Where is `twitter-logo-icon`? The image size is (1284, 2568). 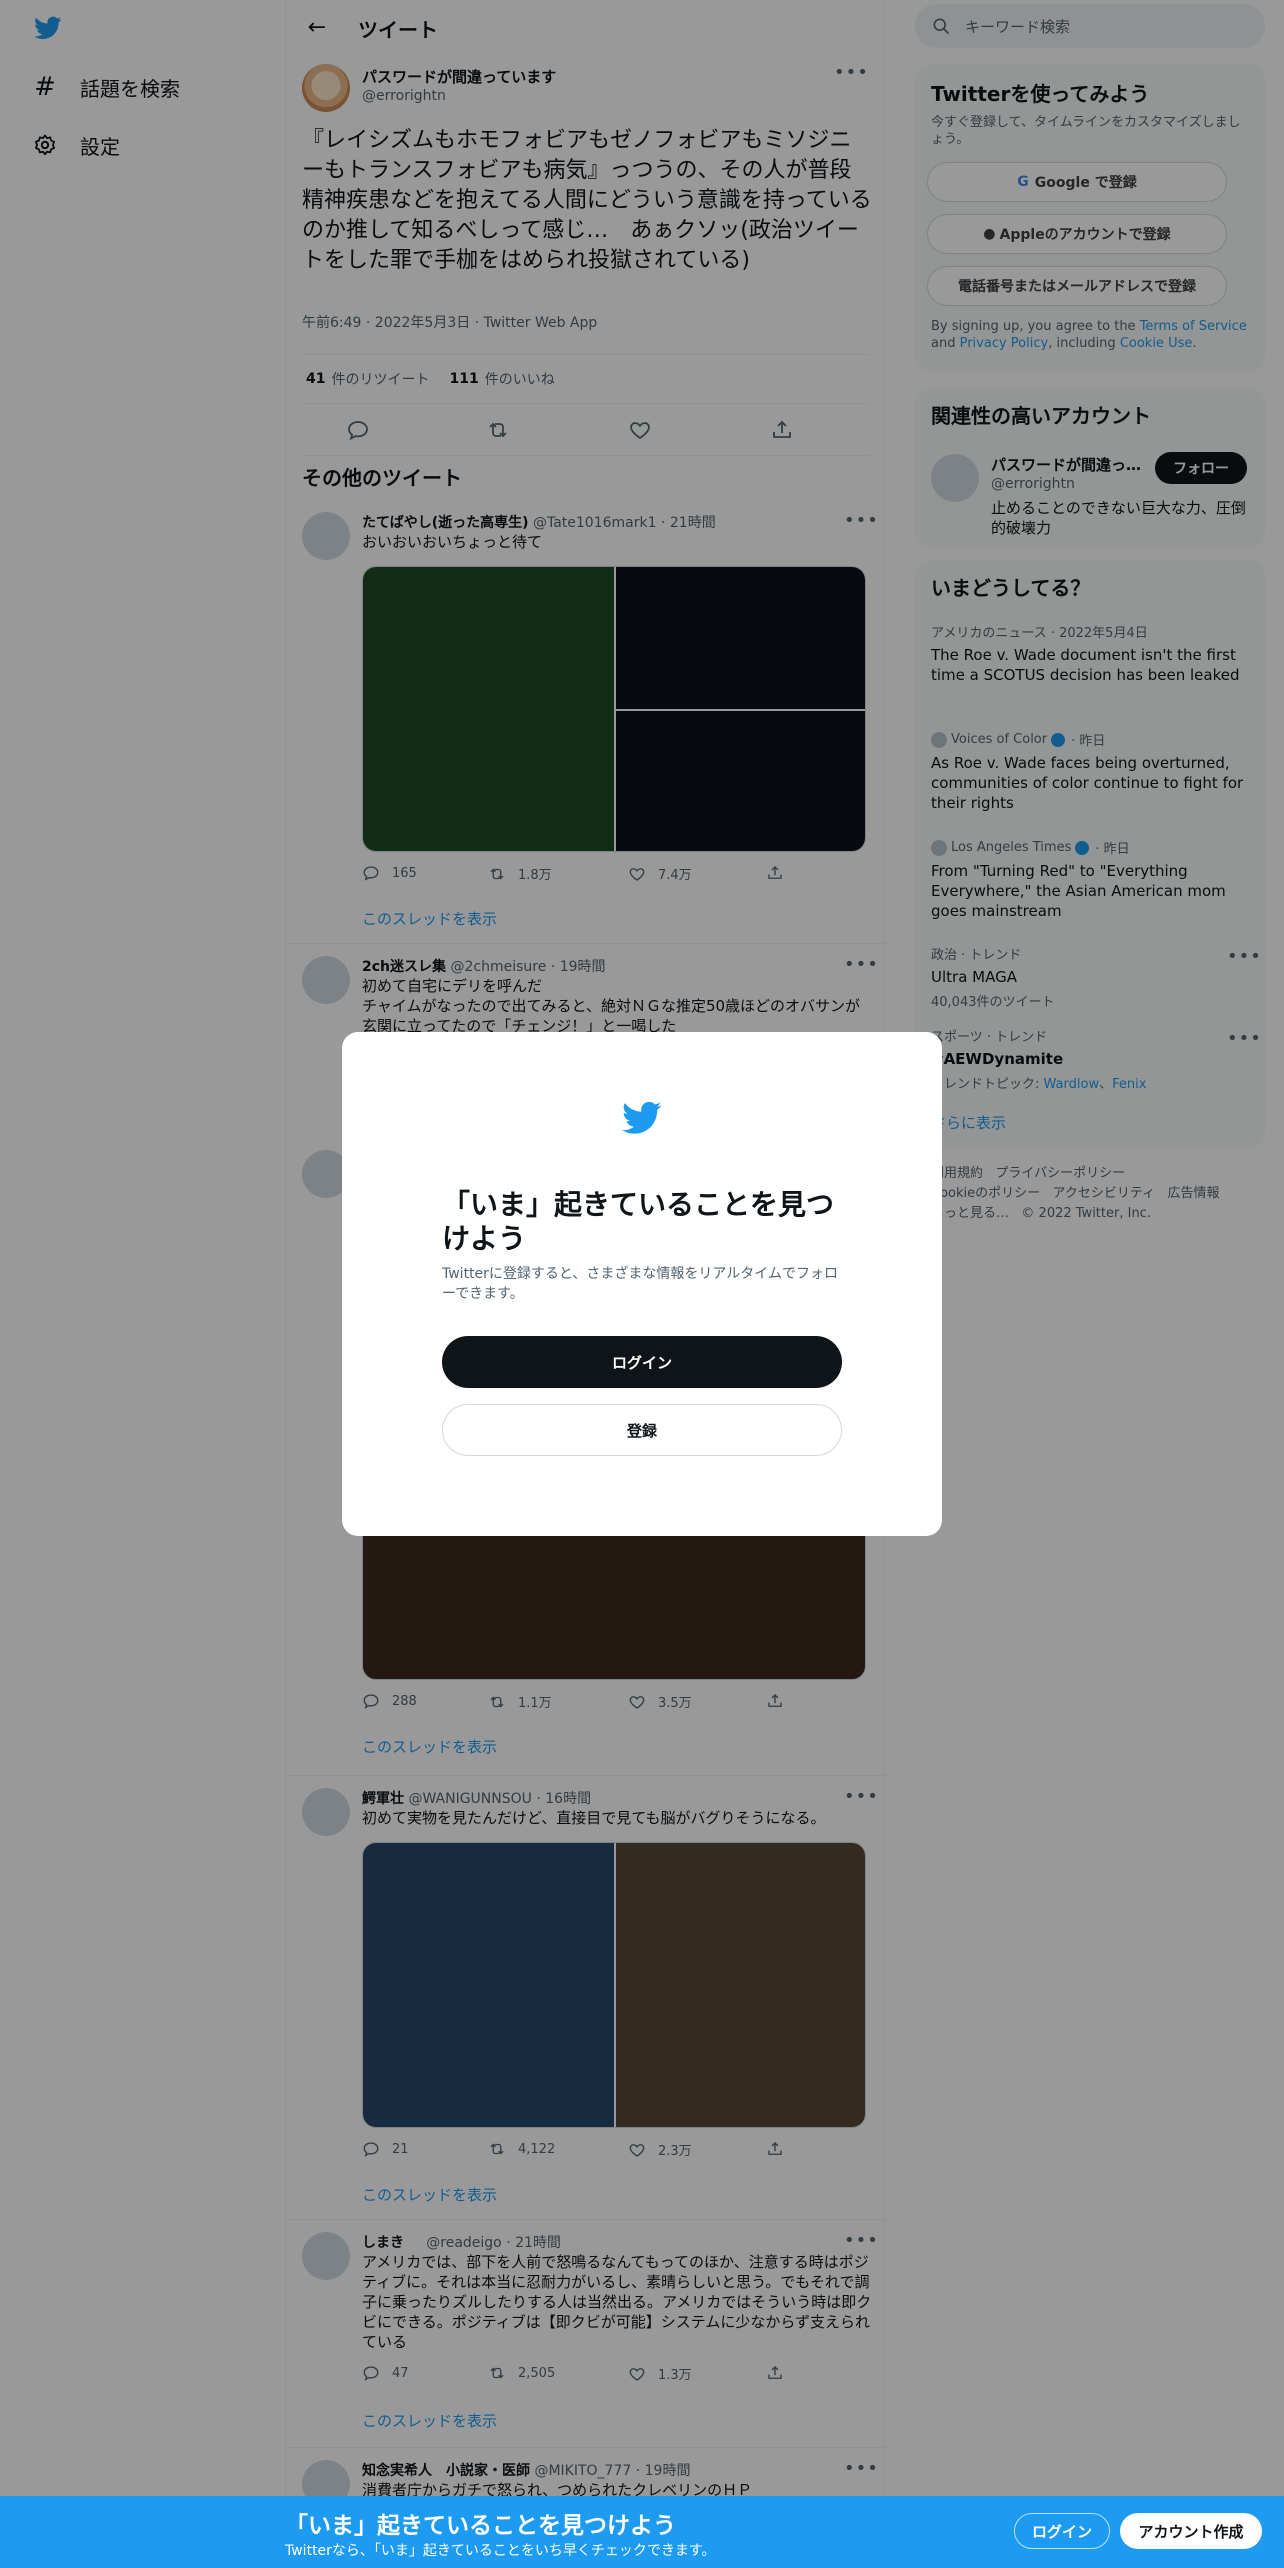 twitter-logo-icon is located at coordinates (642, 1117).